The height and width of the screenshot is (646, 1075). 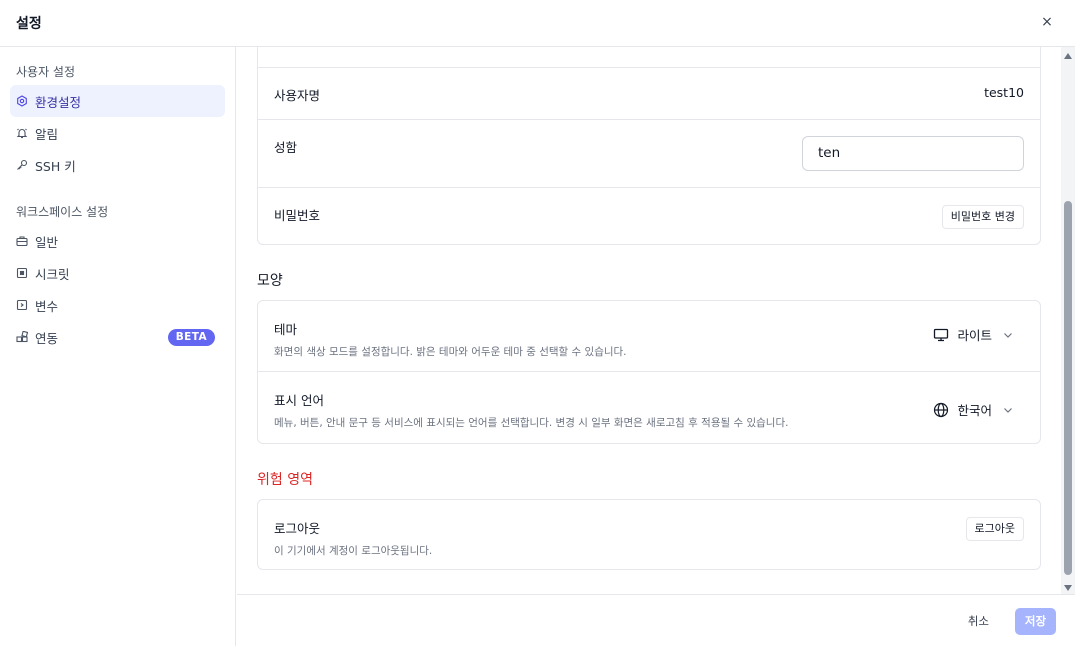 I want to click on logout-description: 이 기기에서 계정이 로그아웃됩니다., so click(x=353, y=551).